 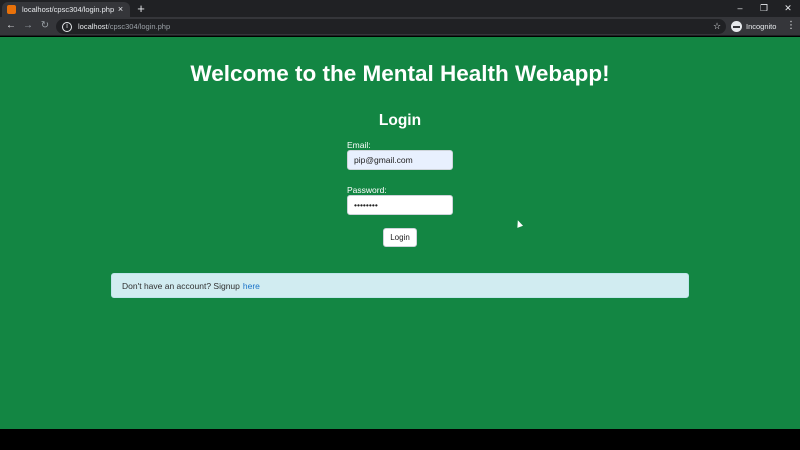 I want to click on reload-button: ↻, so click(x=45, y=26).